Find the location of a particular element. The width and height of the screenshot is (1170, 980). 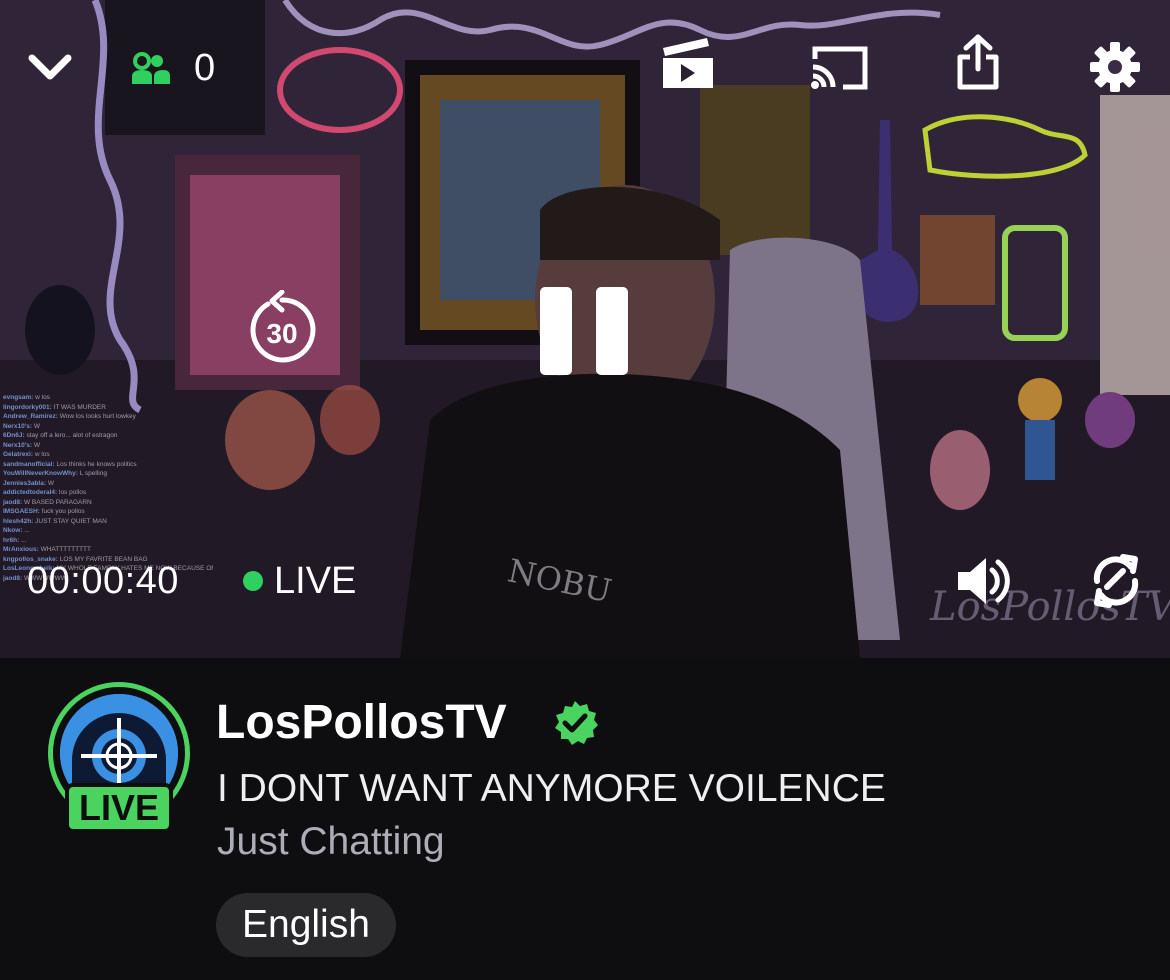

volume-icon is located at coordinates (984, 581).